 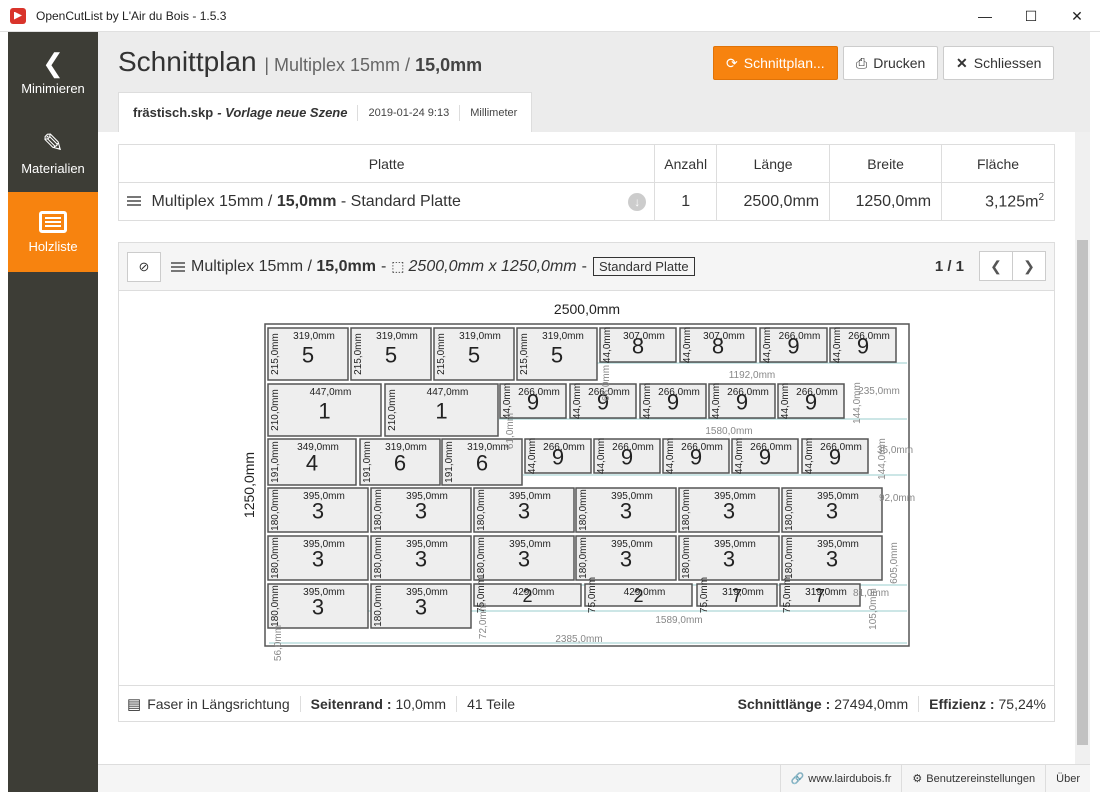 What do you see at coordinates (985, 16) in the screenshot?
I see `minimize-window-button: —` at bounding box center [985, 16].